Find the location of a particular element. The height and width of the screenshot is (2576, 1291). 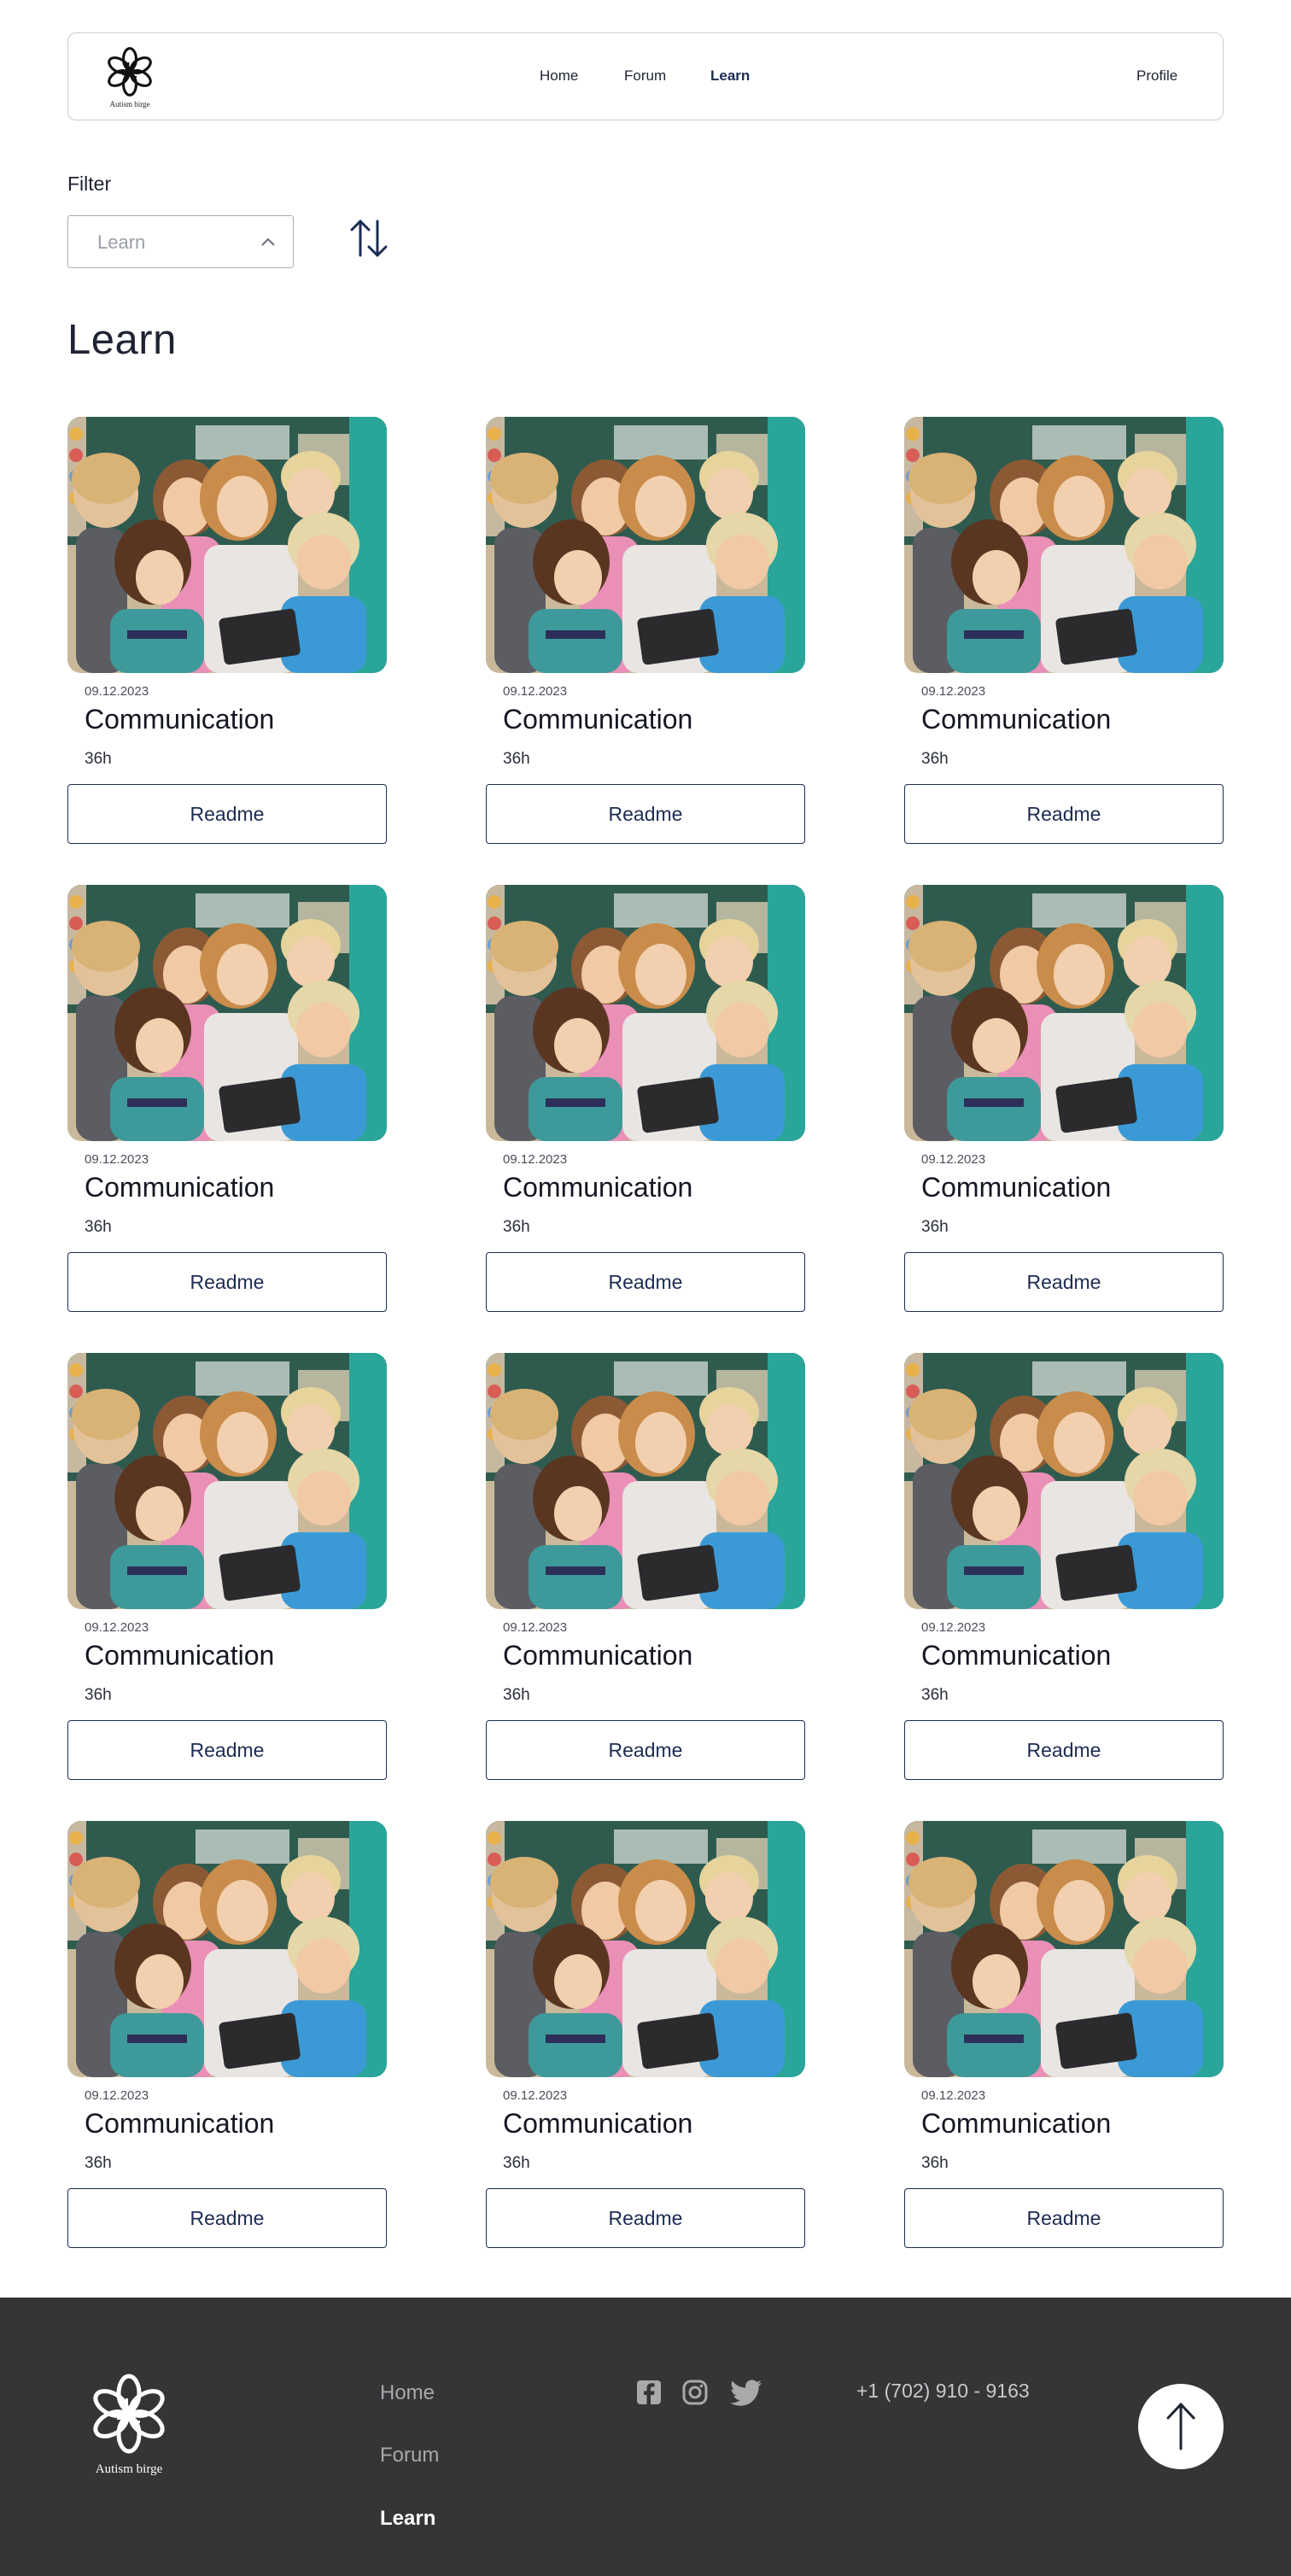

flower-logo-icon is located at coordinates (129, 2413).